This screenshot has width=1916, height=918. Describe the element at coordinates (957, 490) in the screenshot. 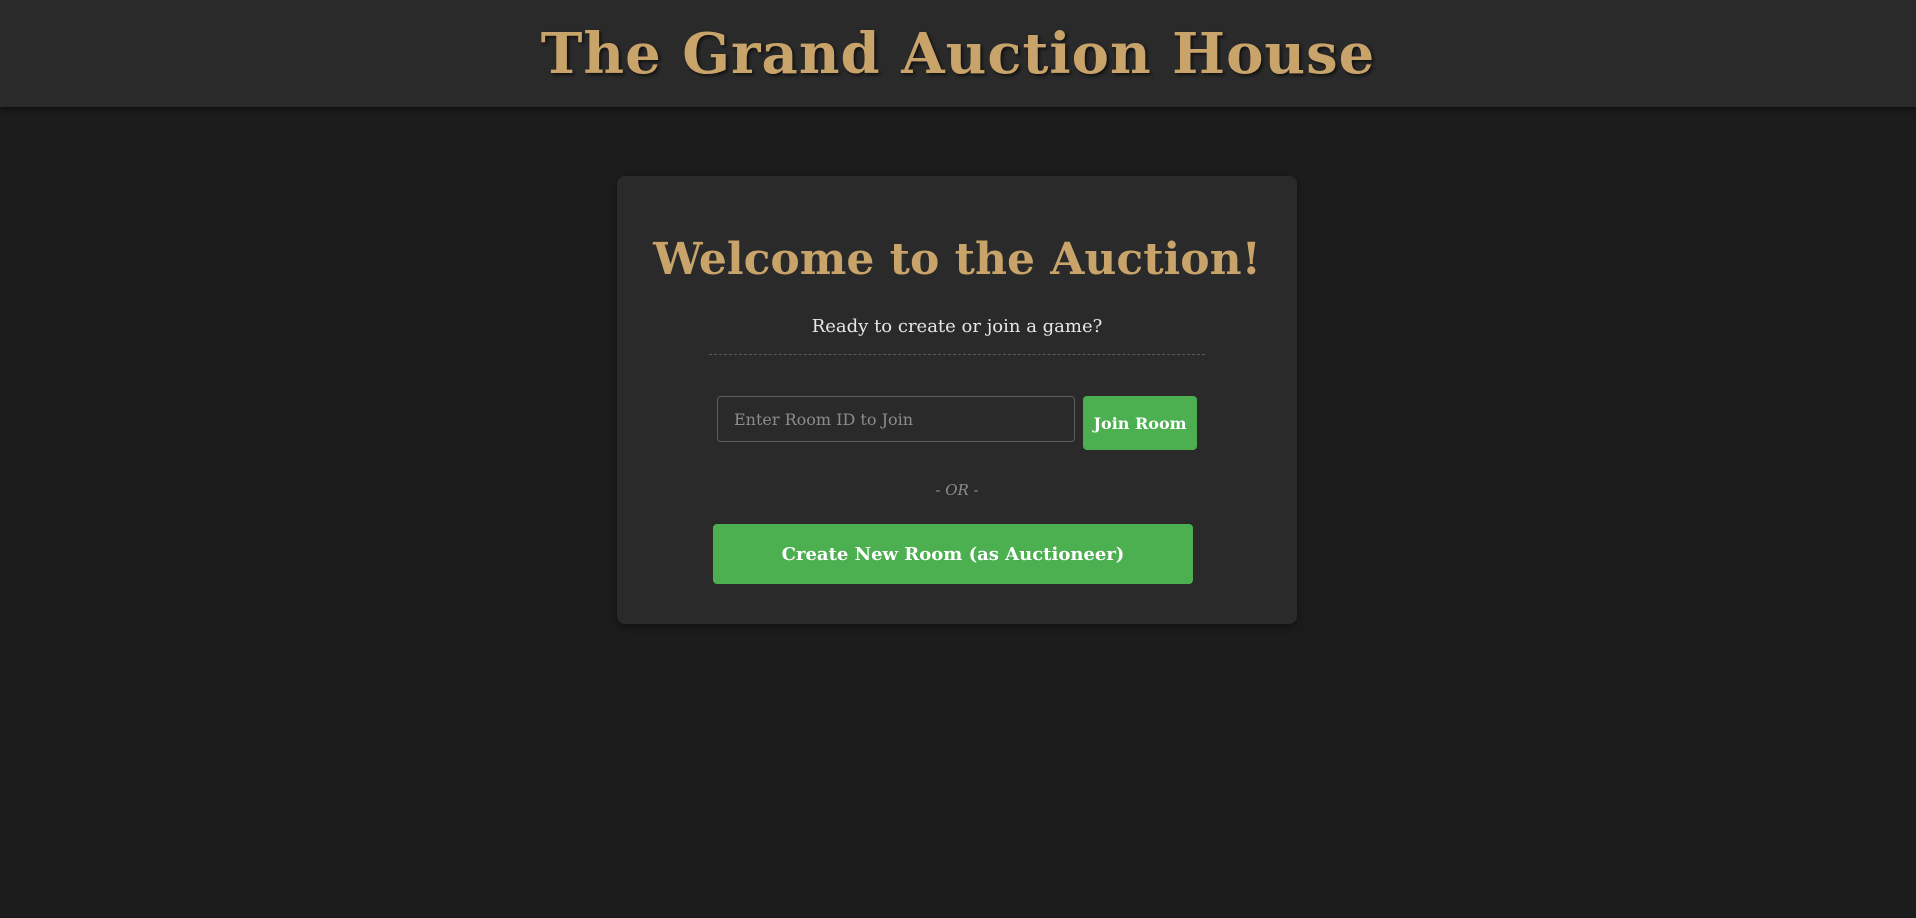

I see `or-separator: - OR -` at that location.